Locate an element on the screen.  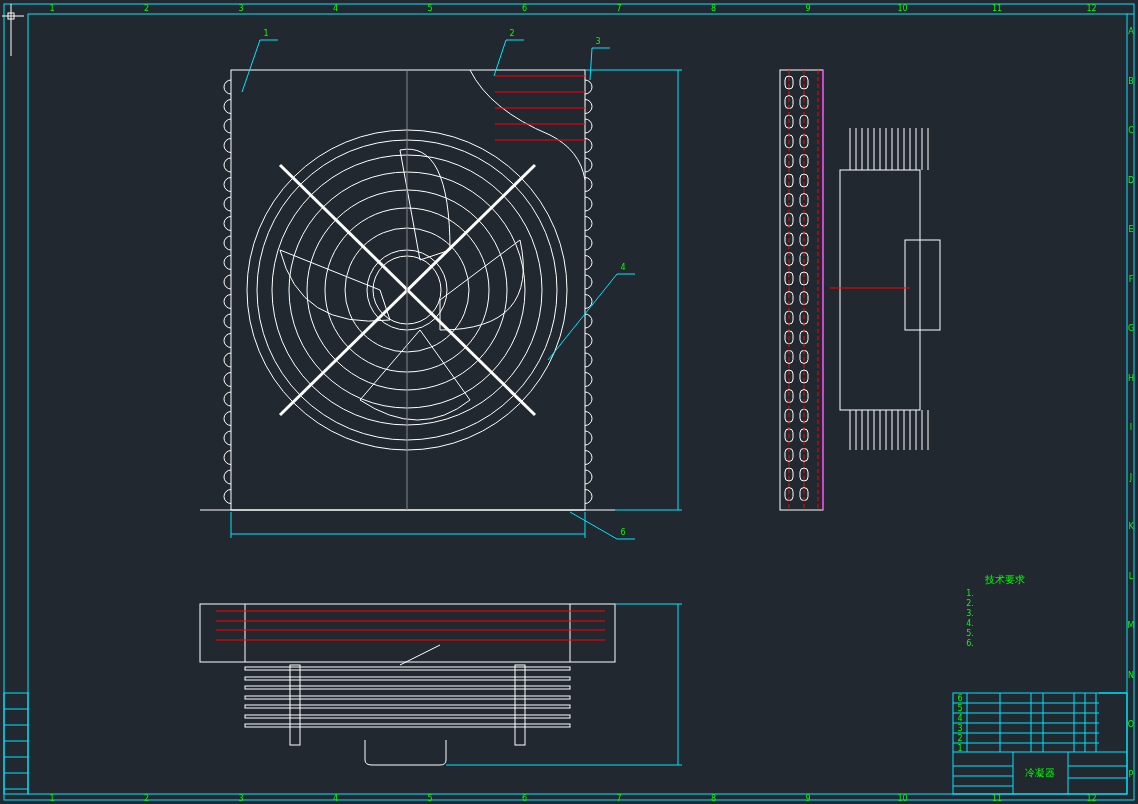
part-number-label: 6 is located at coordinates (623, 532).